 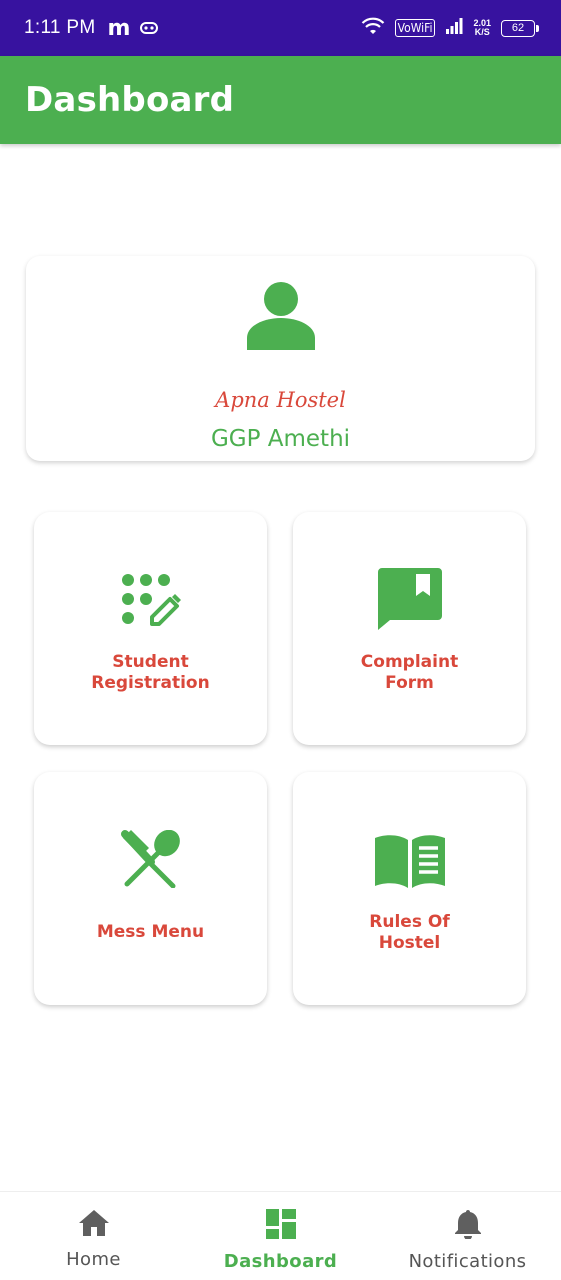 I want to click on gamepad-icon, so click(x=149, y=28).